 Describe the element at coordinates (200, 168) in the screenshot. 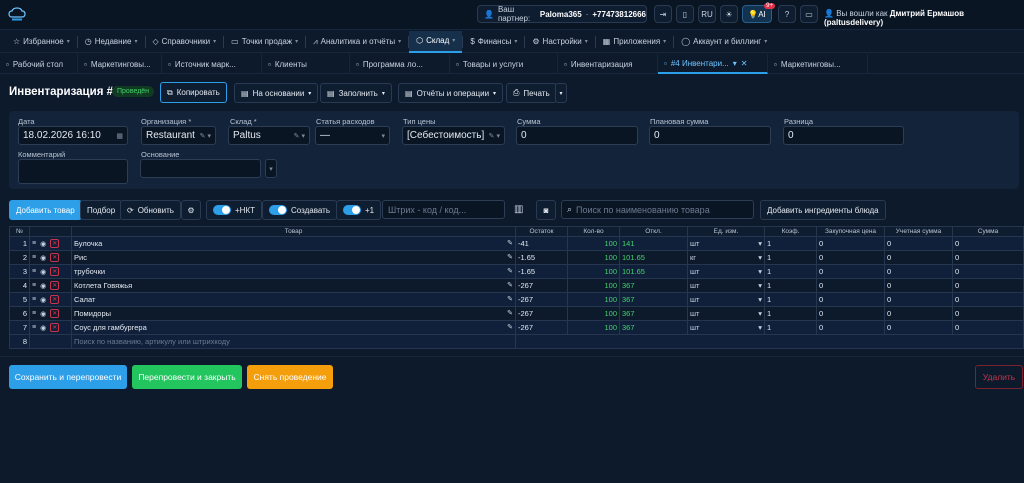

I see `basis-field` at that location.